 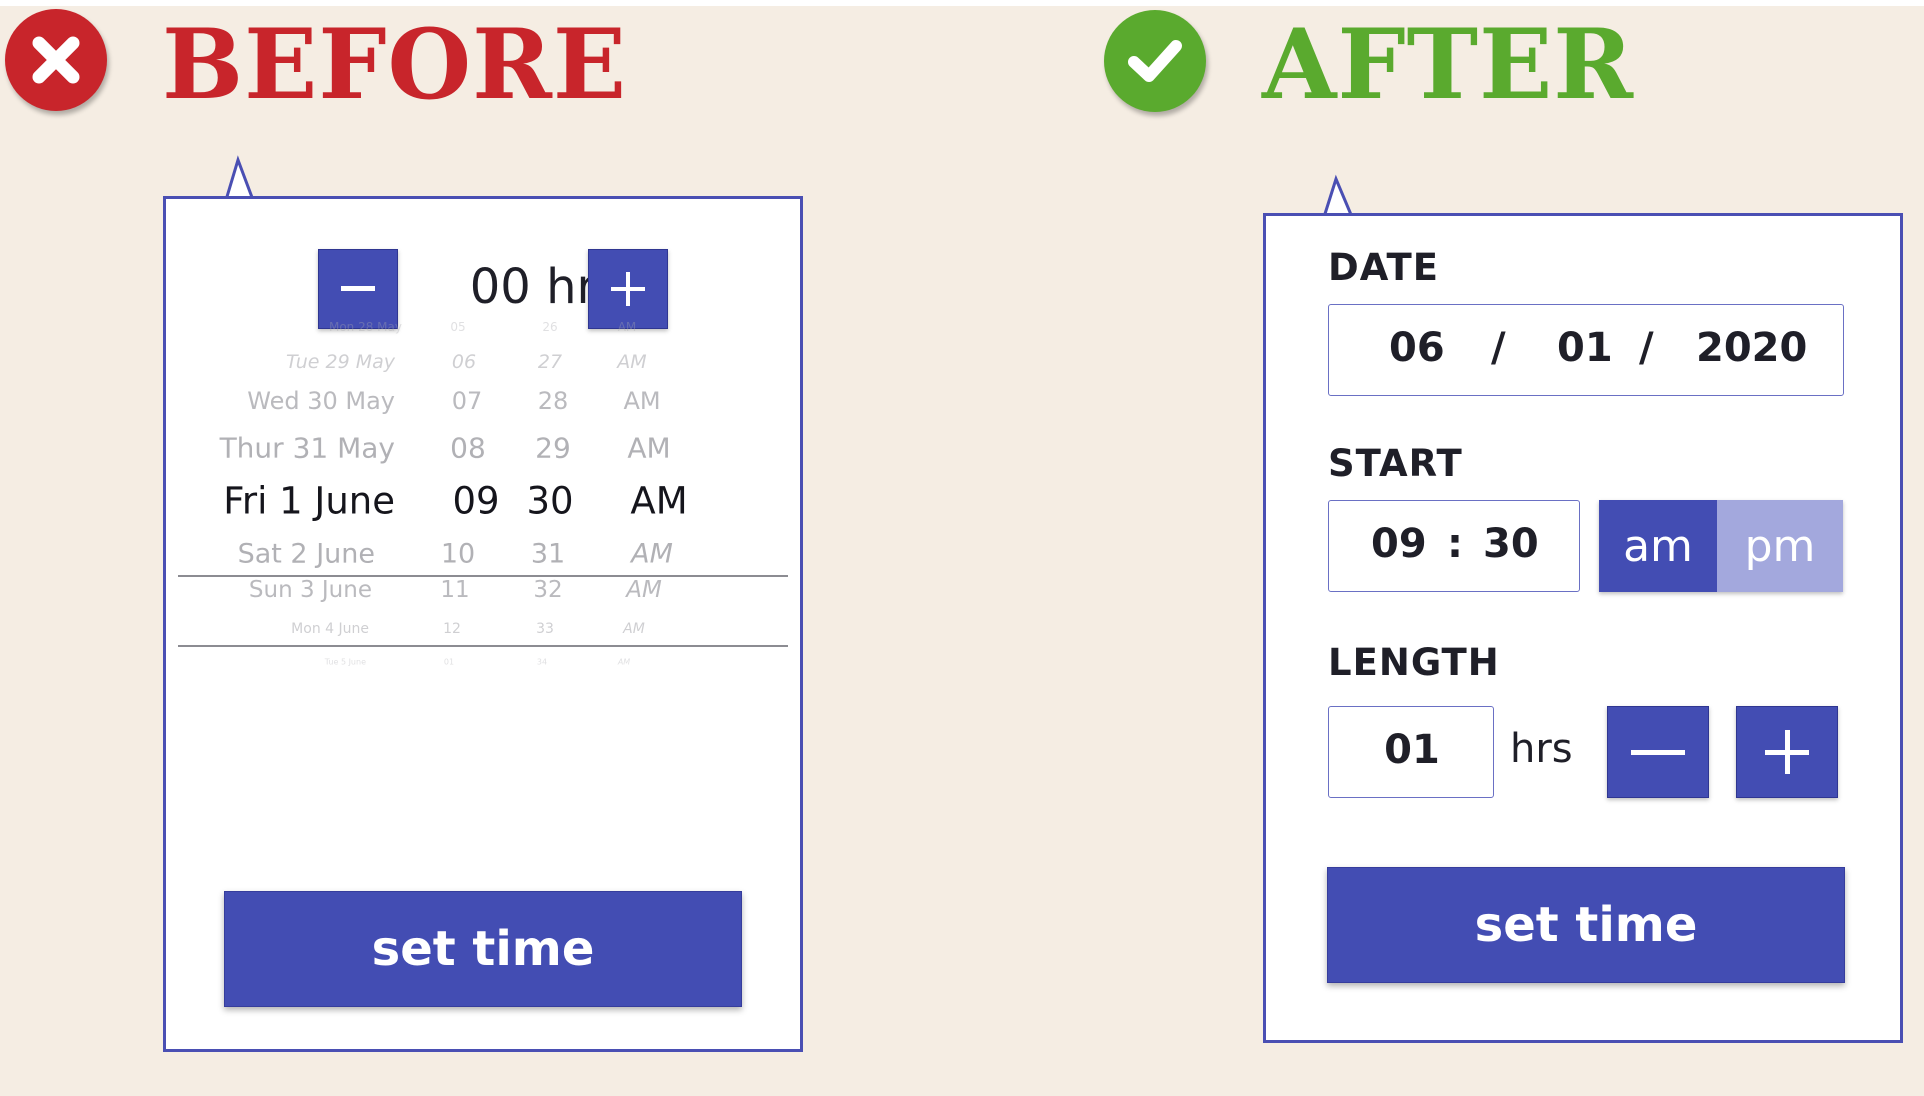 I want to click on wheel-date-cell: Tue 29 May, so click(x=340, y=362).